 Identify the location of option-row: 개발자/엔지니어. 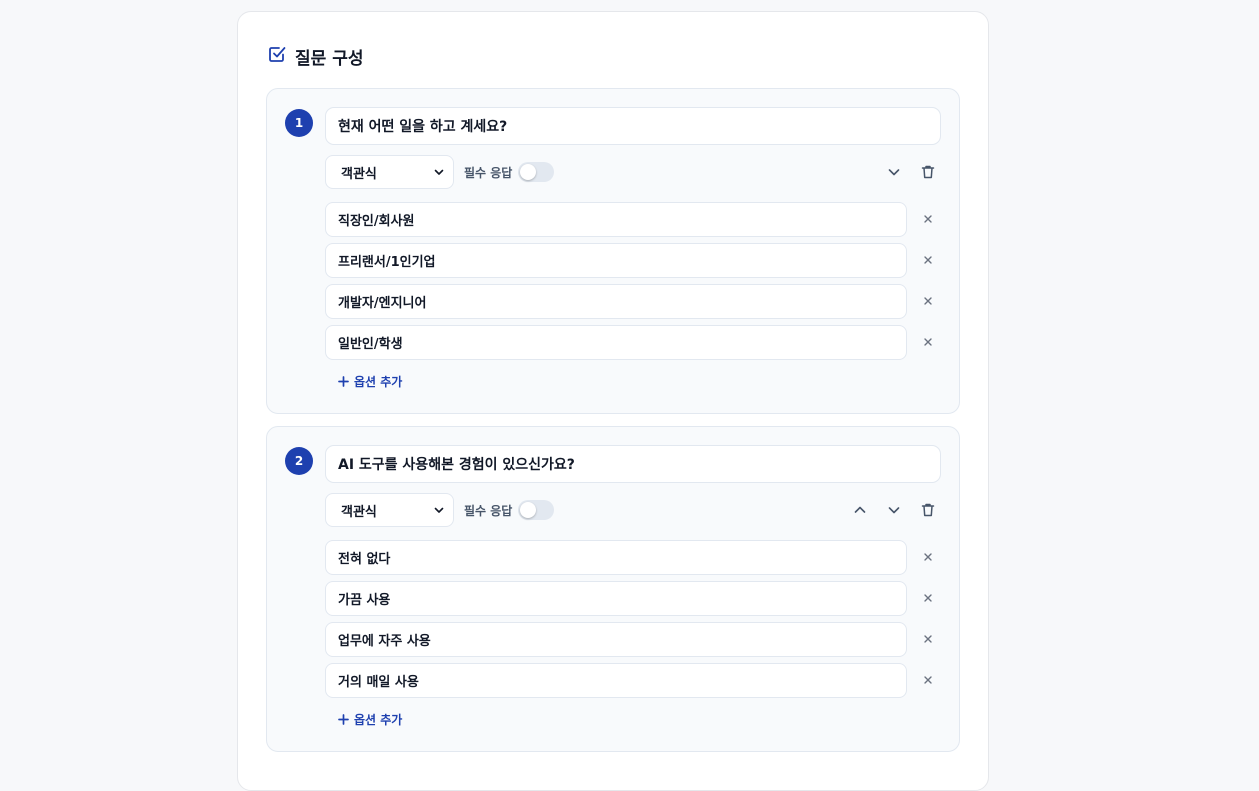
(633, 301).